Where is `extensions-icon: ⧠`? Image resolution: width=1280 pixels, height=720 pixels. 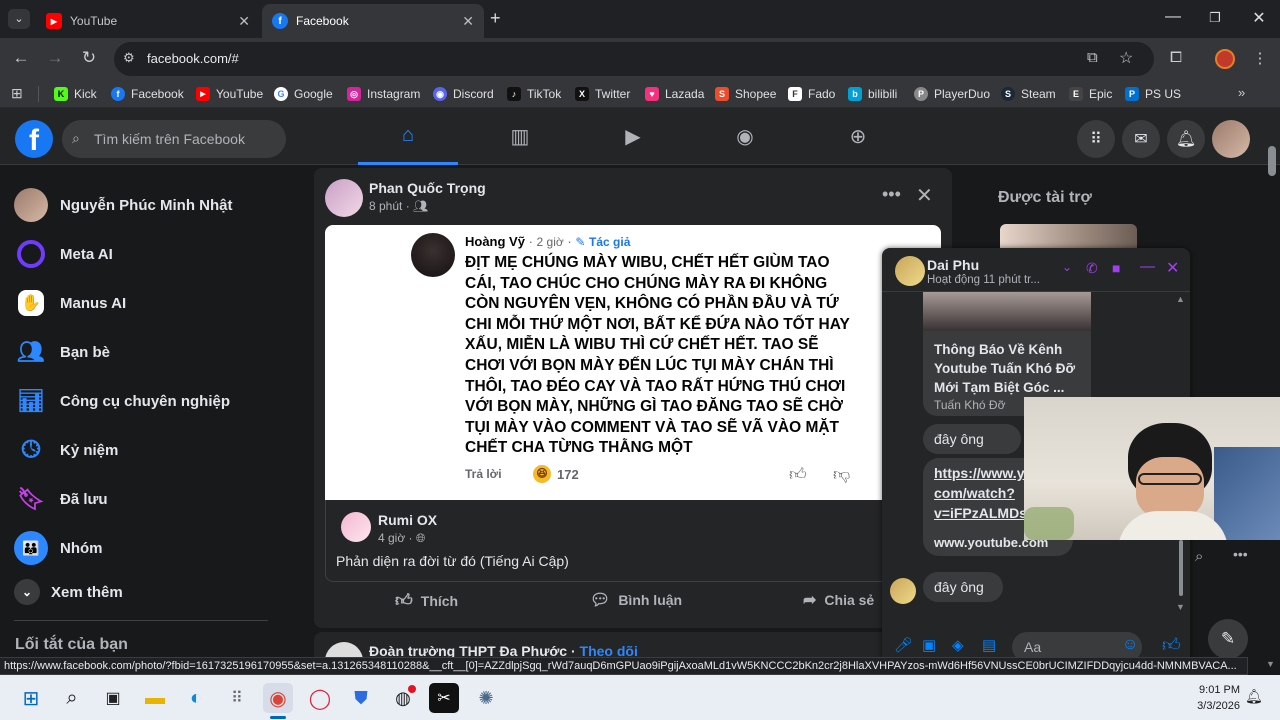 extensions-icon: ⧠ is located at coordinates (1176, 57).